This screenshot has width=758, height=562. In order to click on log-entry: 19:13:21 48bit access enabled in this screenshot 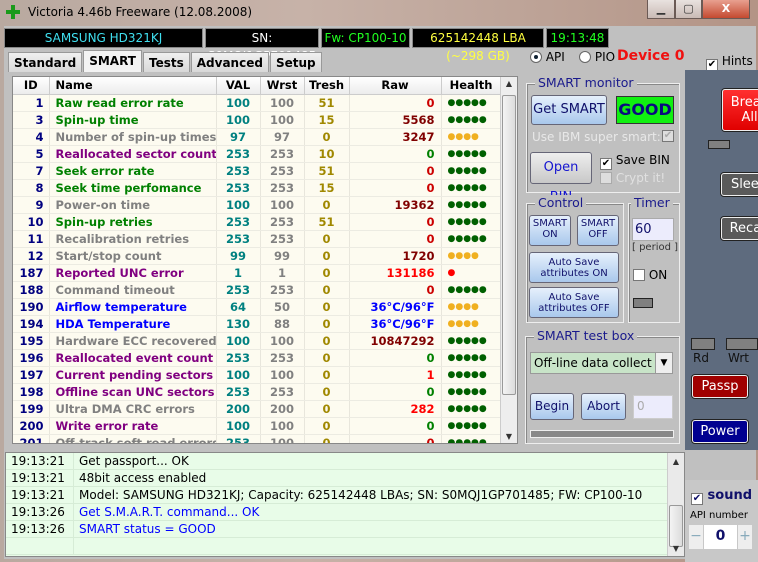, I will do `click(345, 478)`.